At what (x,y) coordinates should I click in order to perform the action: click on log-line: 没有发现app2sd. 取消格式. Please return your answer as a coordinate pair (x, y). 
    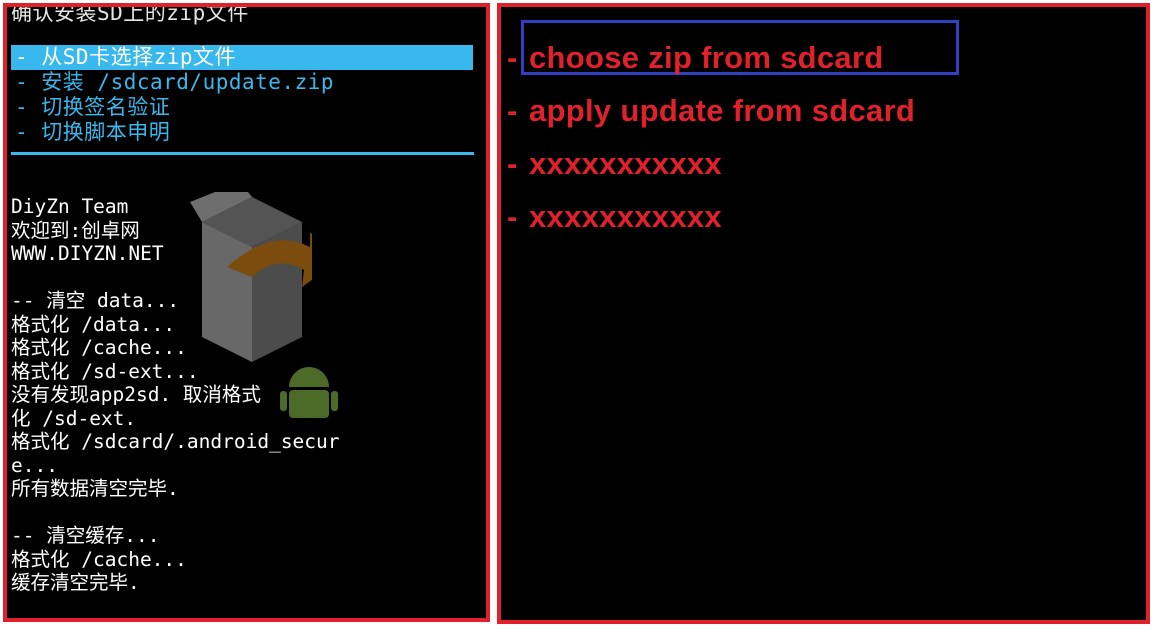
    Looking at the image, I should click on (136, 394).